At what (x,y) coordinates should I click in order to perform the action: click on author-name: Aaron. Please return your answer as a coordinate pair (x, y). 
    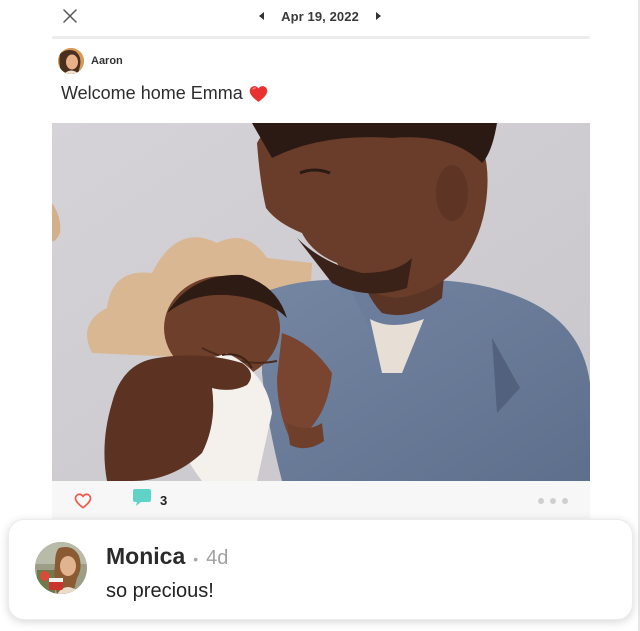
    Looking at the image, I should click on (107, 61).